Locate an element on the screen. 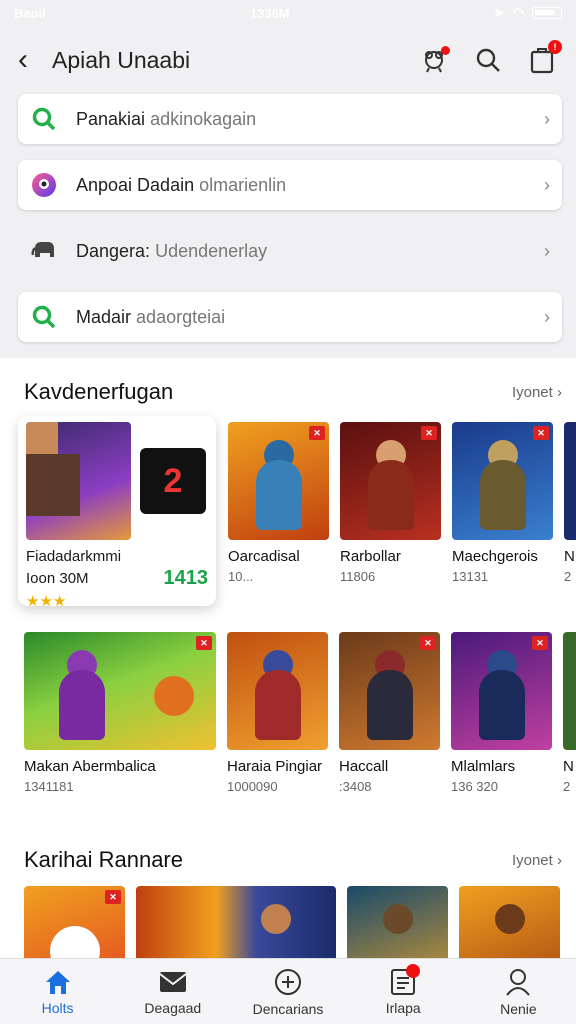 This screenshot has width=576, height=1024. row-subtext: Udendenerlay is located at coordinates (211, 250).